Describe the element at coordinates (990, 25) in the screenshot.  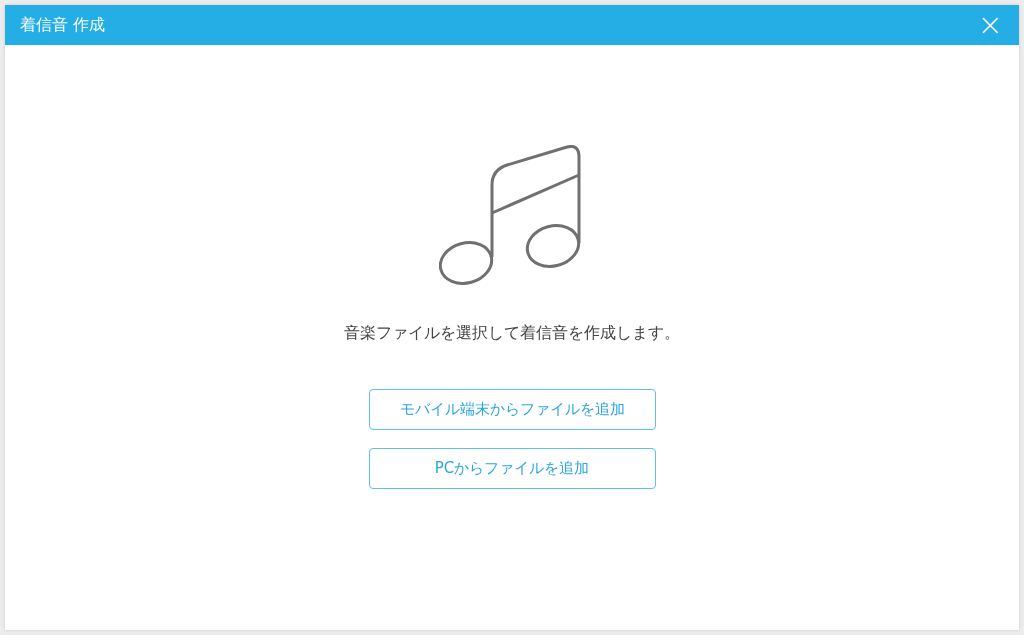
I see `close-button: ×` at that location.